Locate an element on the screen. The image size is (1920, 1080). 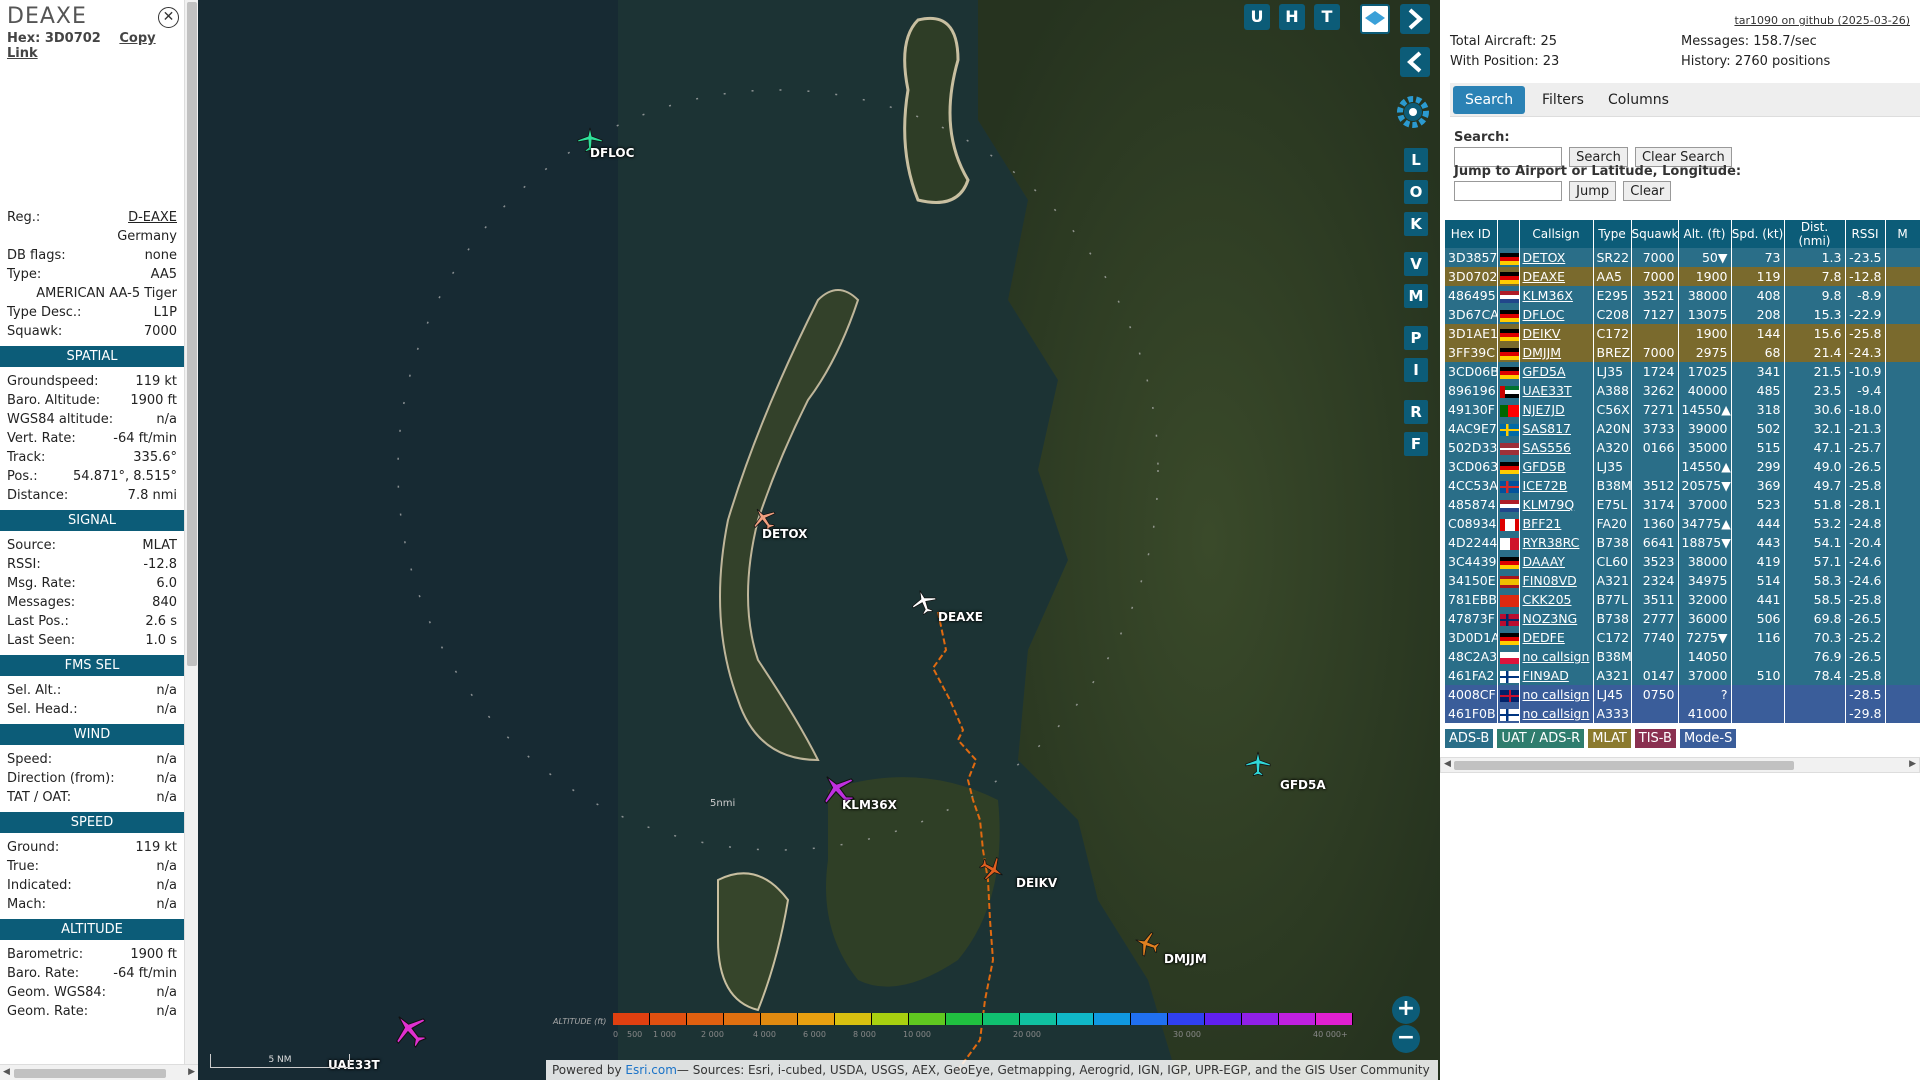
map-button-m: M is located at coordinates (1416, 296).